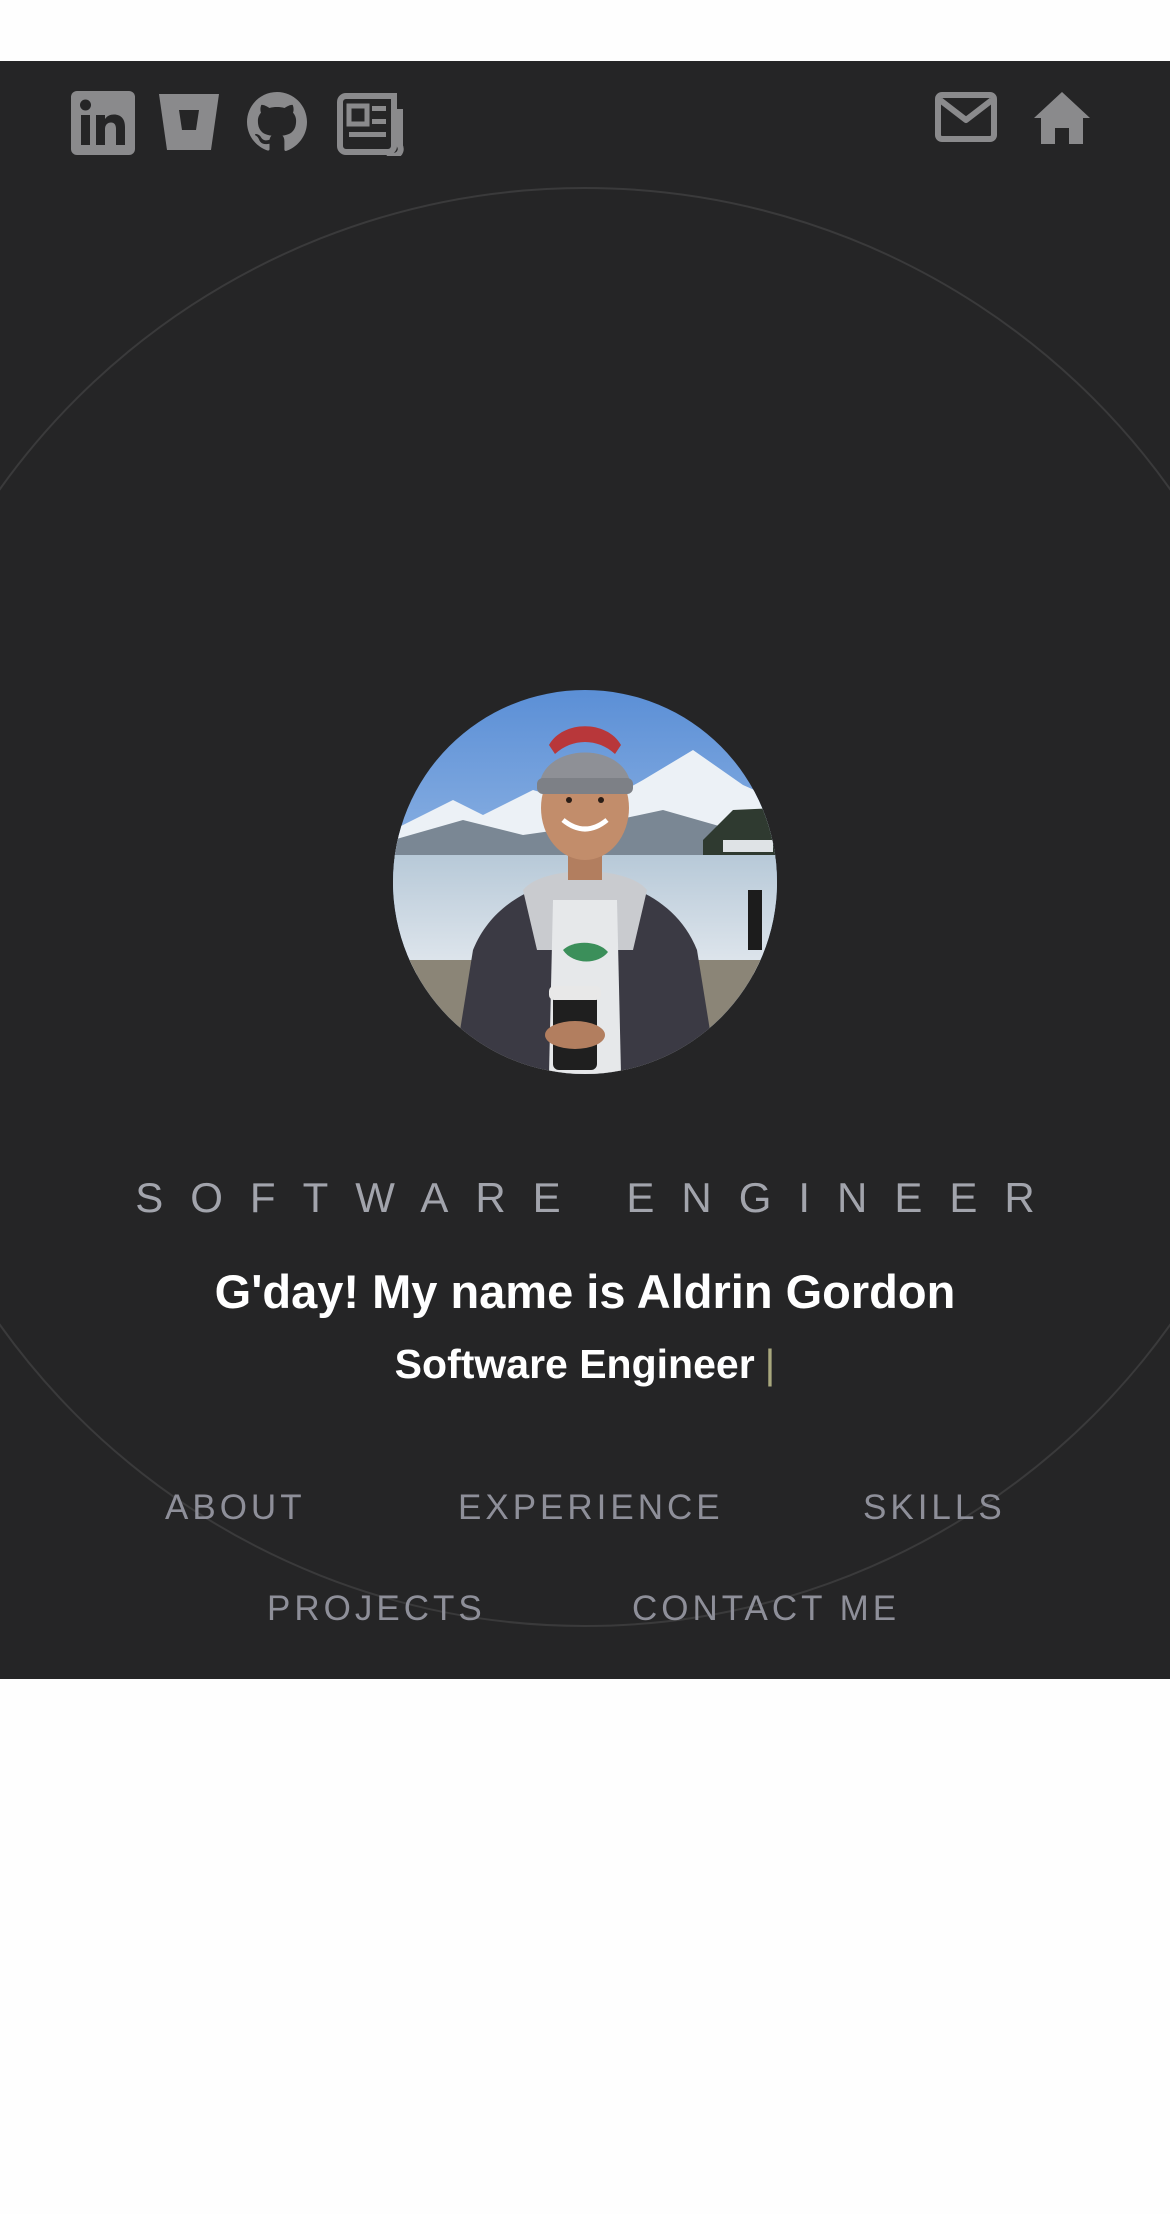  What do you see at coordinates (598, 1197) in the screenshot?
I see `role-label: SOFTWARE ENGINEER` at bounding box center [598, 1197].